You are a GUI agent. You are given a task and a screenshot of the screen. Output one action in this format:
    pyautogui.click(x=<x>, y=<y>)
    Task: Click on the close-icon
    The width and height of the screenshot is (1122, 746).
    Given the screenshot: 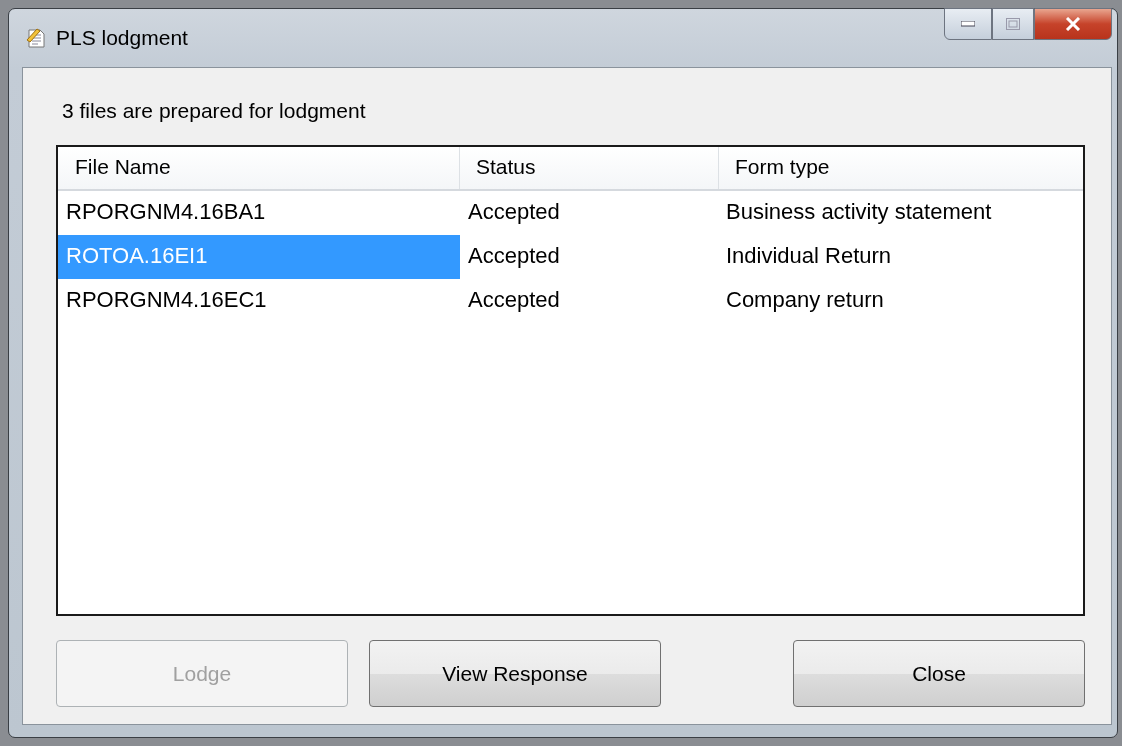 What is the action you would take?
    pyautogui.click(x=1073, y=24)
    